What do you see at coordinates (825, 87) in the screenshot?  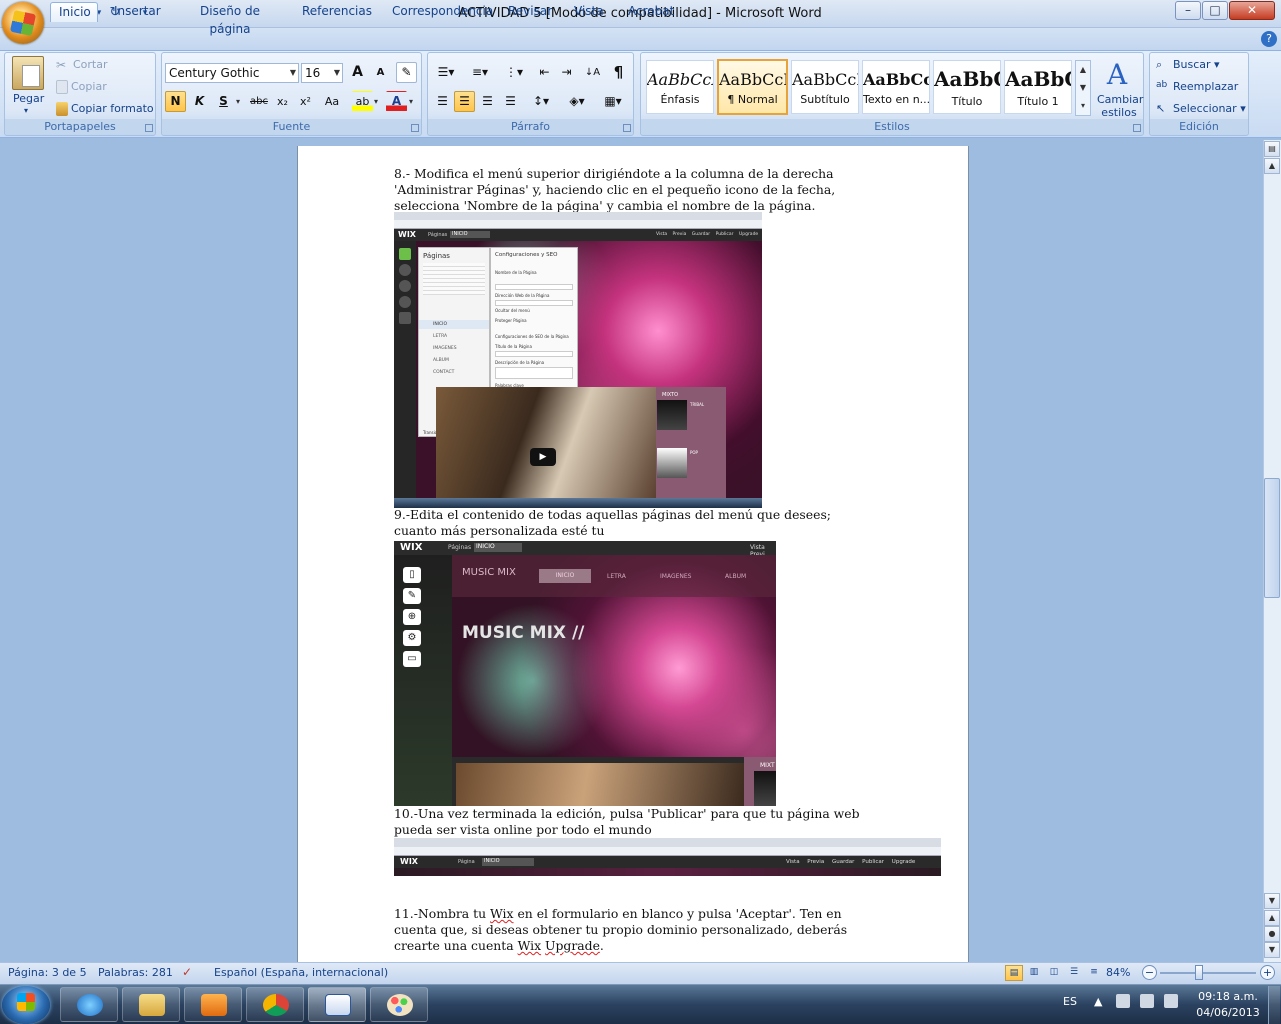 I see `style-subtitulo: AaBbCcI Subtítulo` at bounding box center [825, 87].